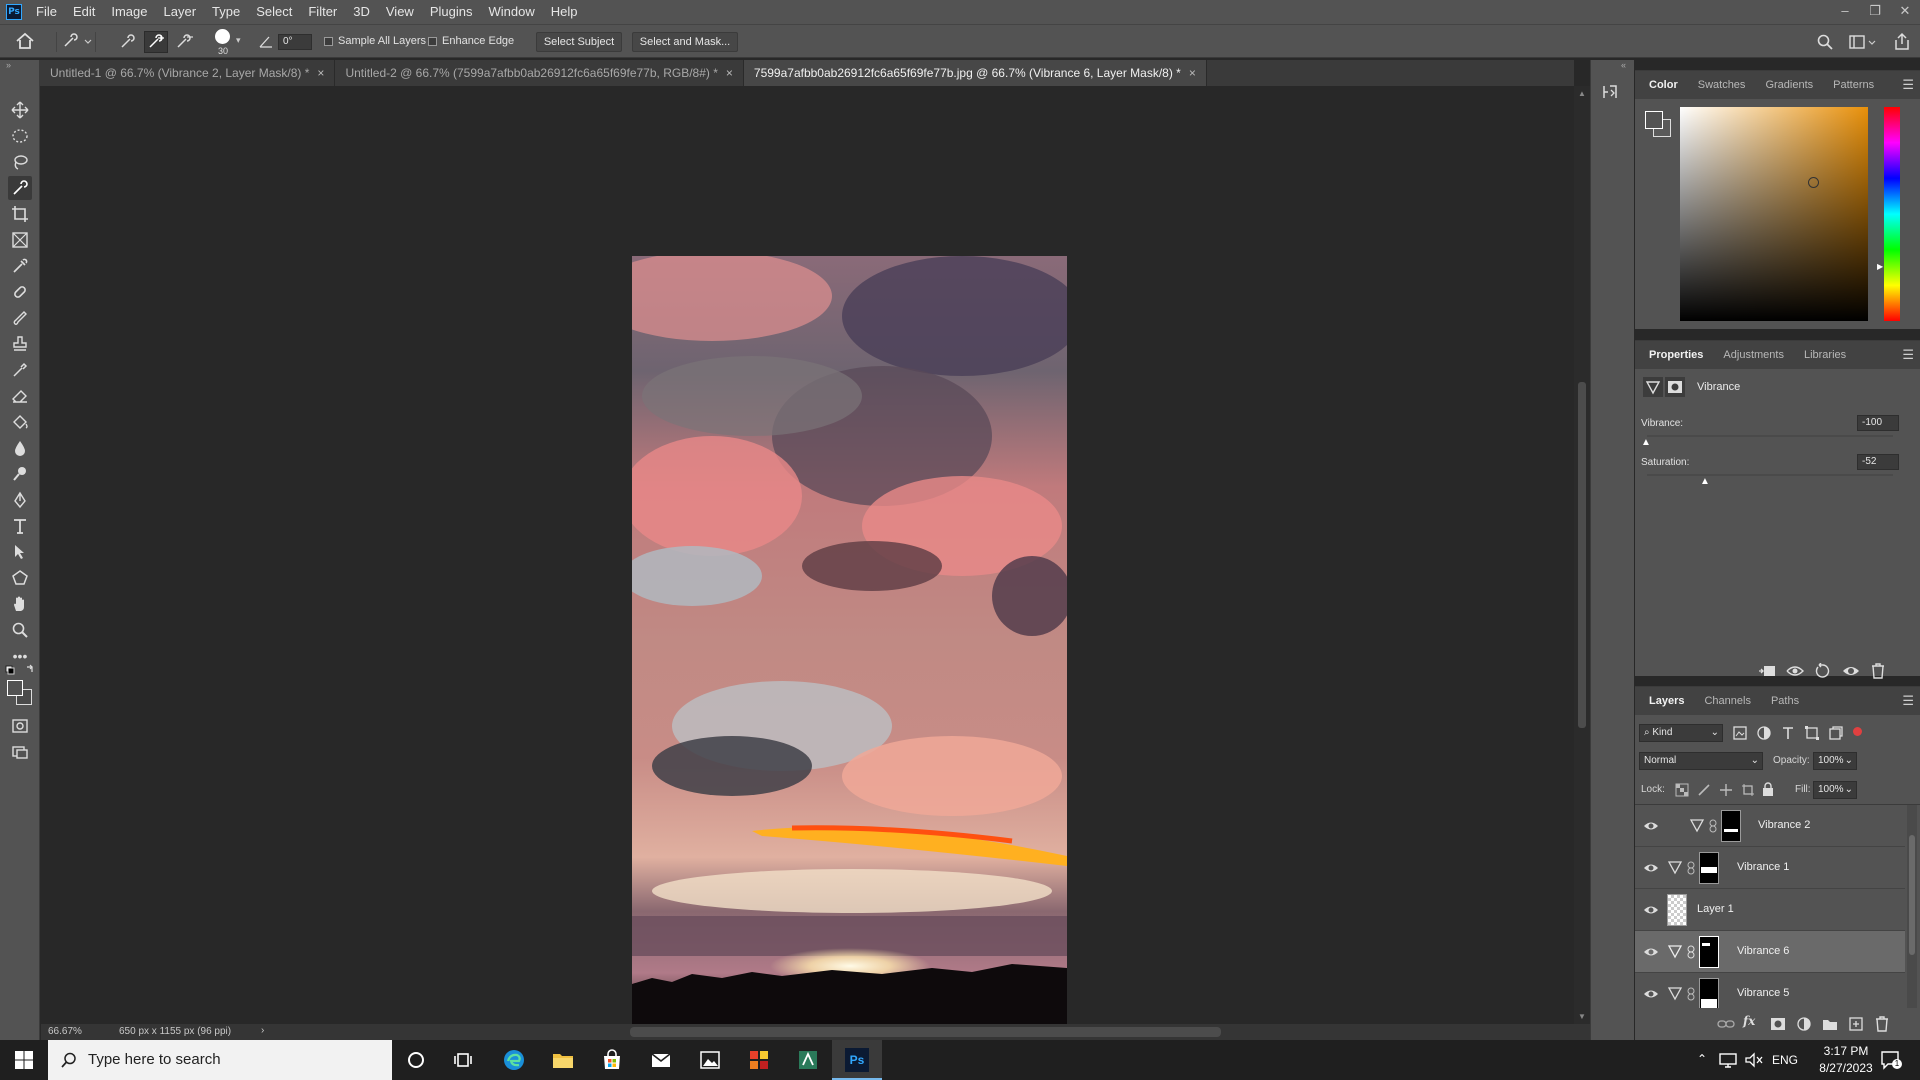 Image resolution: width=1920 pixels, height=1080 pixels. What do you see at coordinates (1682, 790) in the screenshot?
I see `lock-transparent-icon` at bounding box center [1682, 790].